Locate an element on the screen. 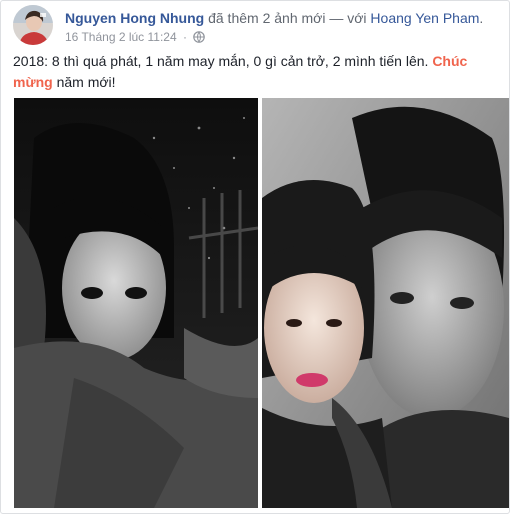  avatar is located at coordinates (33, 25).